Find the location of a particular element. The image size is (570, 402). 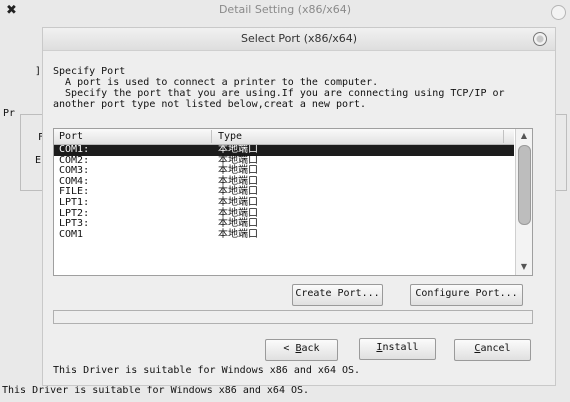

scroll-up-icon: ▲ is located at coordinates (524, 136).